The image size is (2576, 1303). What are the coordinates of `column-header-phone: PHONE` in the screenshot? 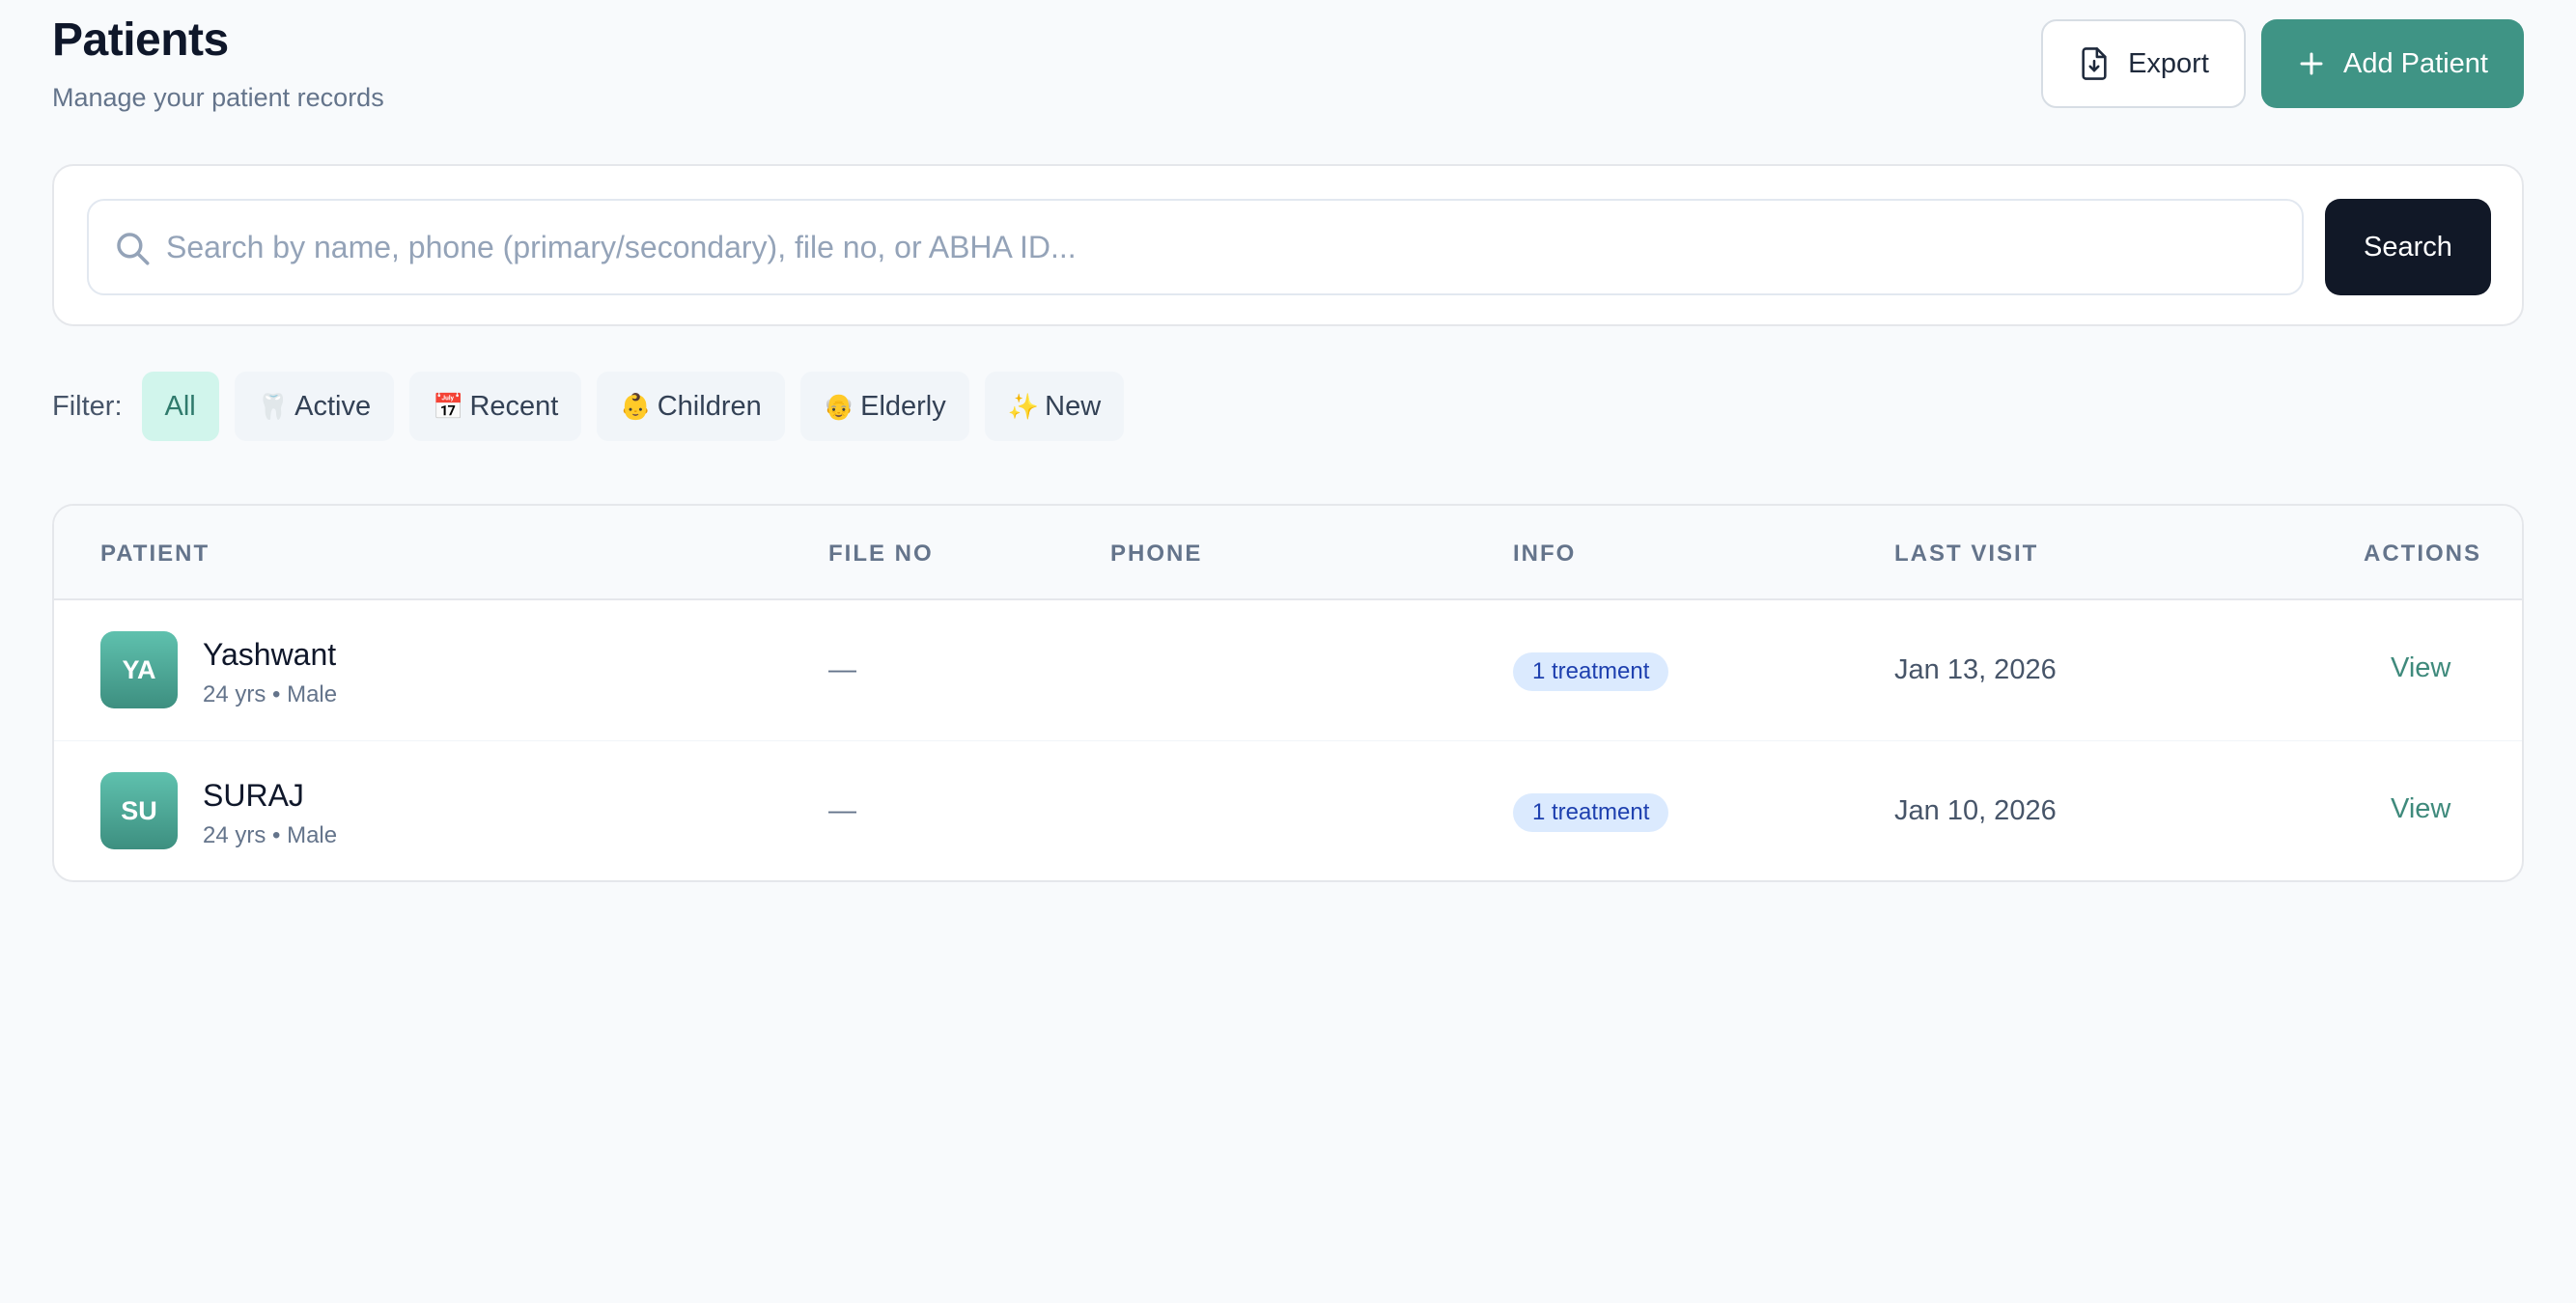 It's located at (1157, 554).